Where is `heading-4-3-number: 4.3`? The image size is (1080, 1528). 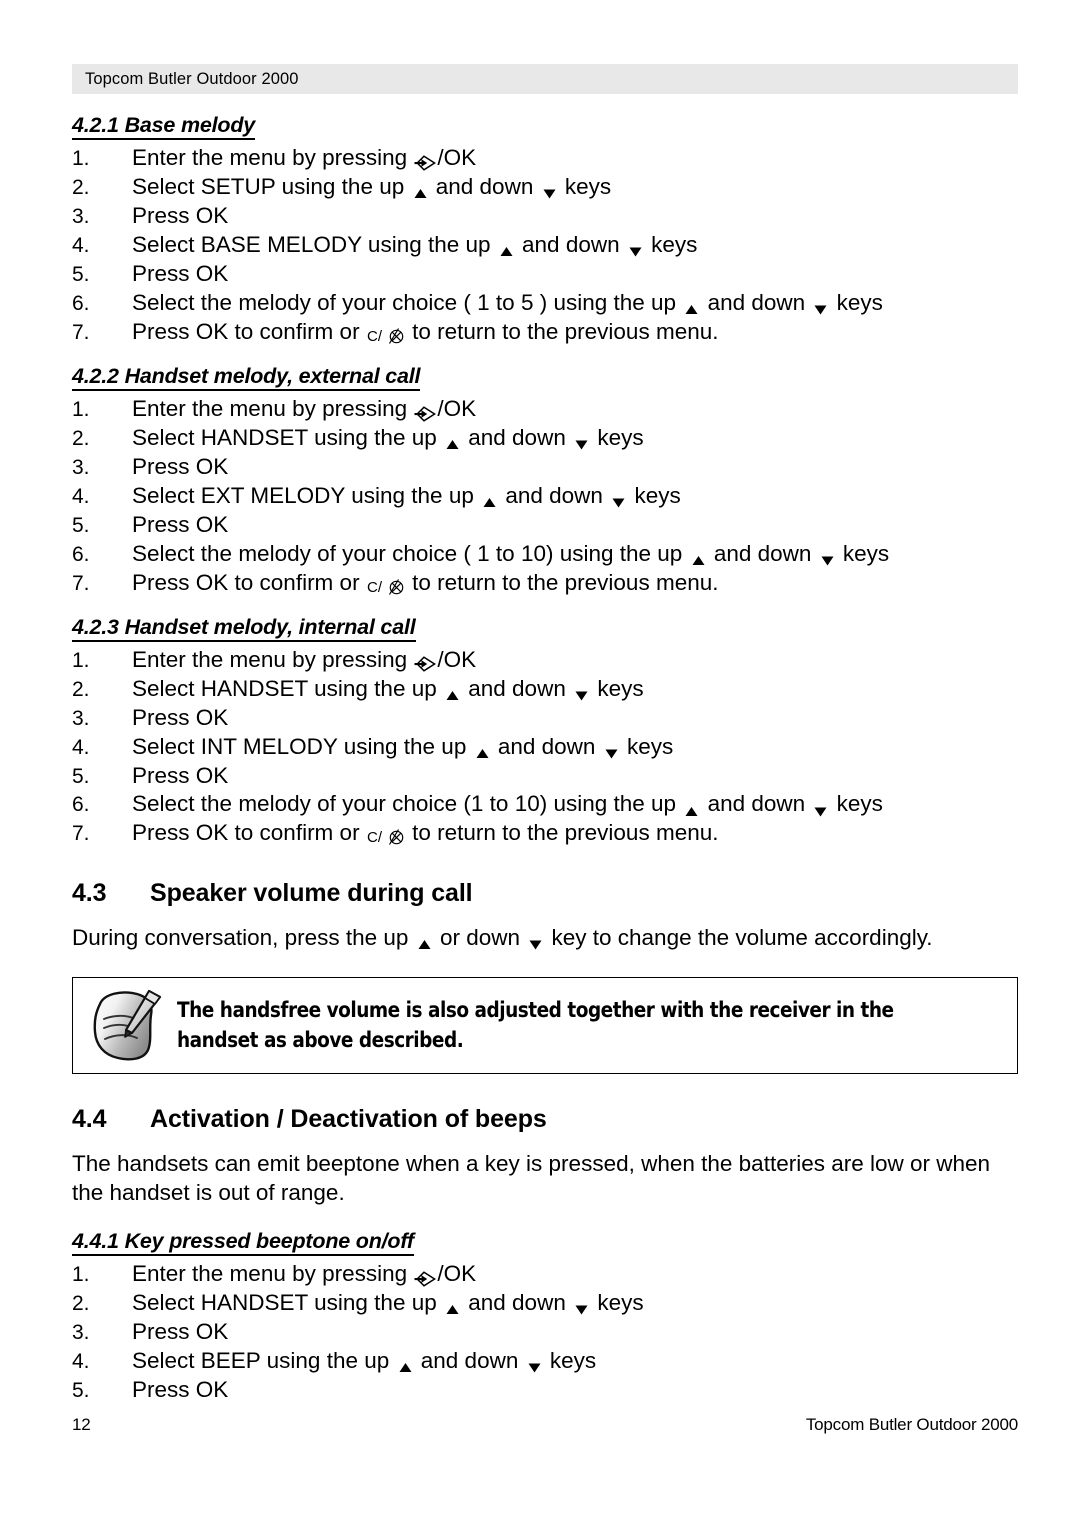
heading-4-3-number: 4.3 is located at coordinates (89, 893).